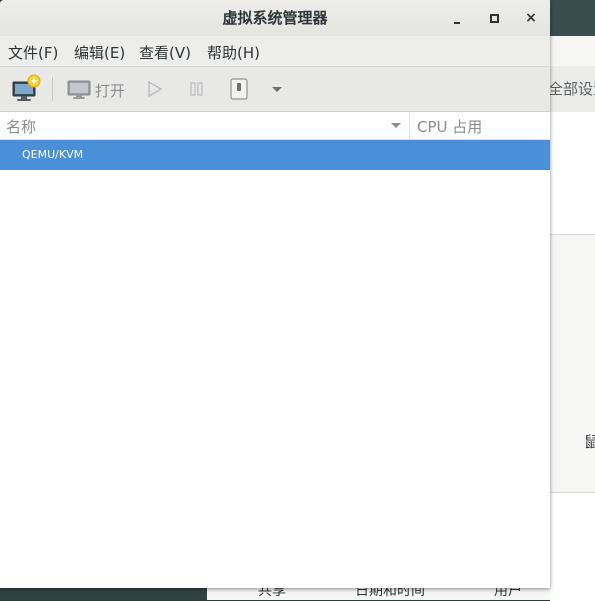  I want to click on background-window-titlebar, so click(572, 18).